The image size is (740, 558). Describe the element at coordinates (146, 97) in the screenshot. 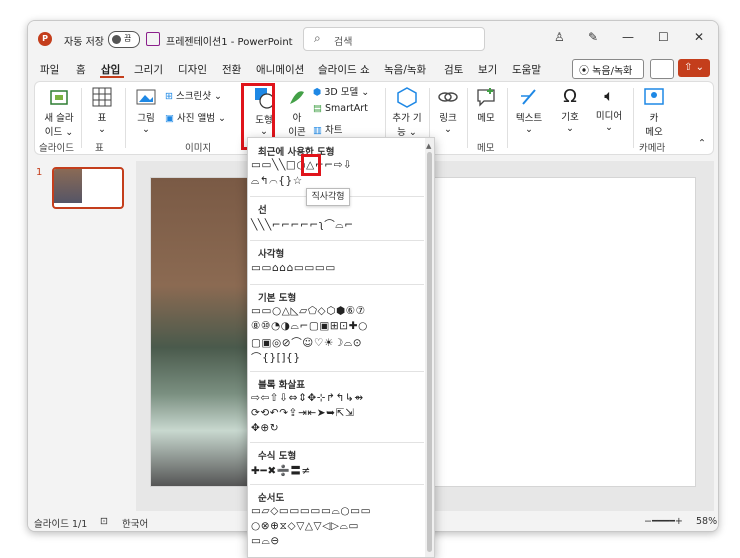

I see `picture-icon` at that location.